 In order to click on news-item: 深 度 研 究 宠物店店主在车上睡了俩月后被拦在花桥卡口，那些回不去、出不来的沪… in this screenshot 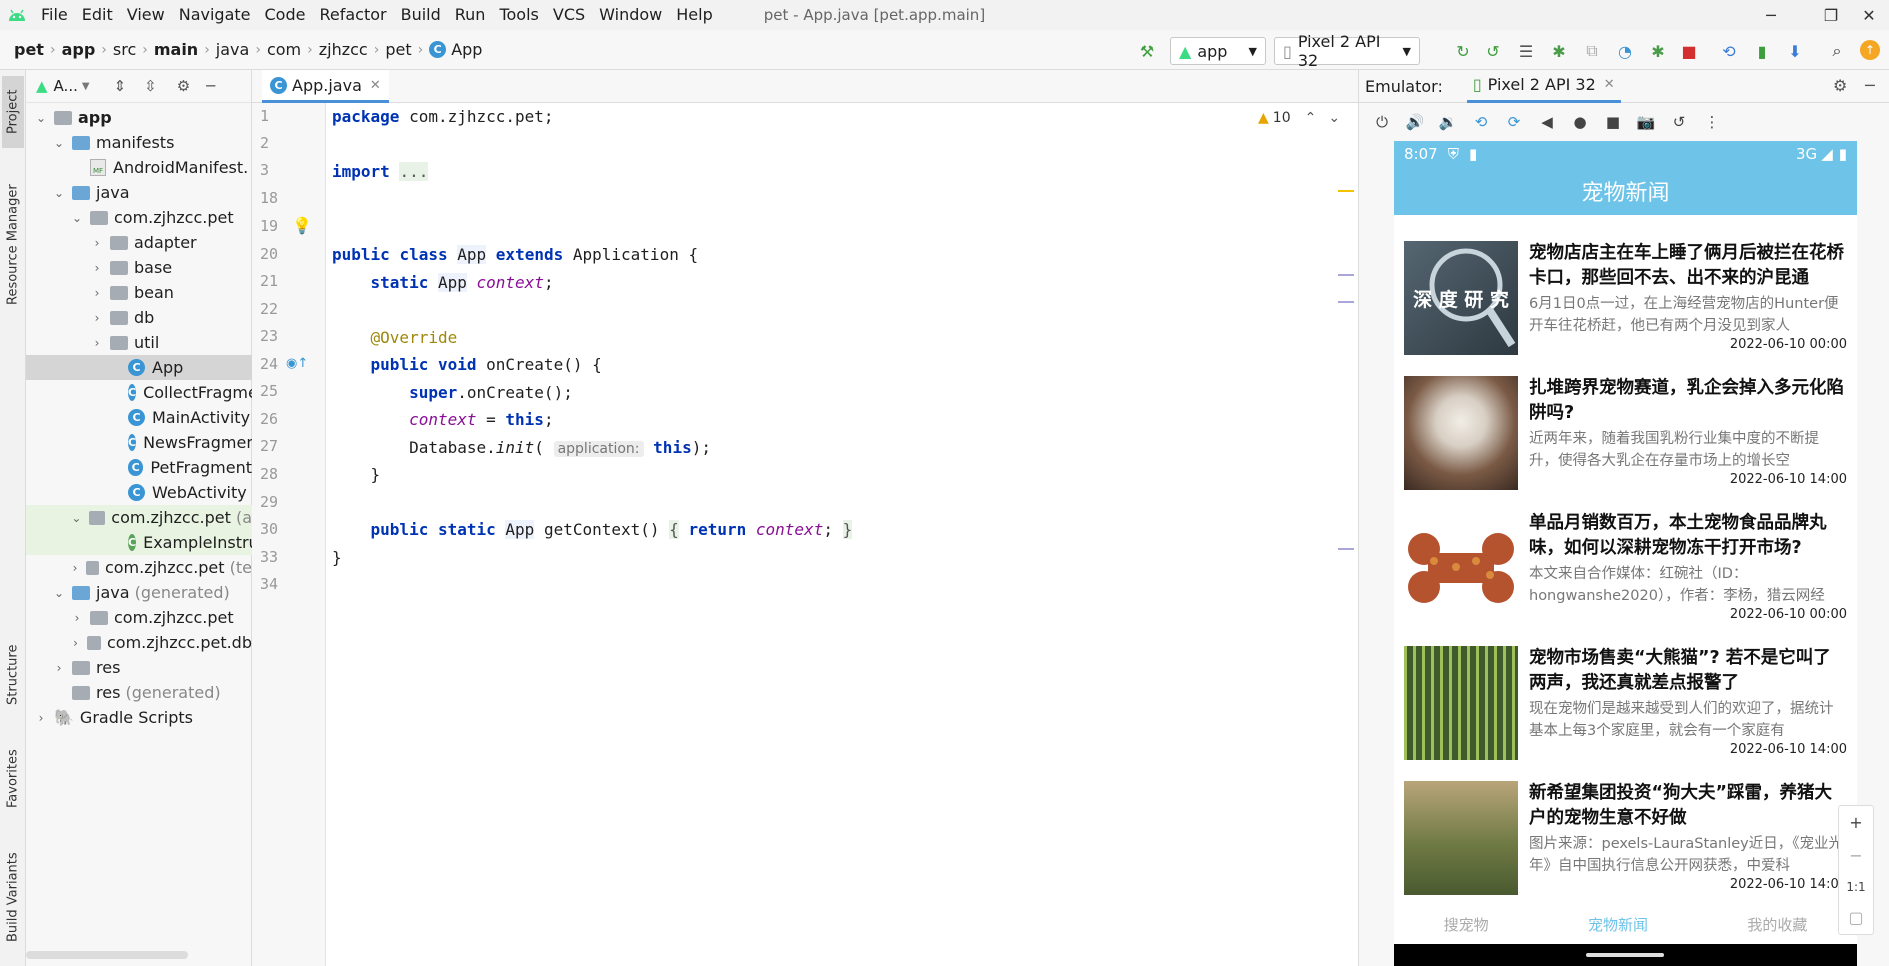, I will do `click(1625, 308)`.